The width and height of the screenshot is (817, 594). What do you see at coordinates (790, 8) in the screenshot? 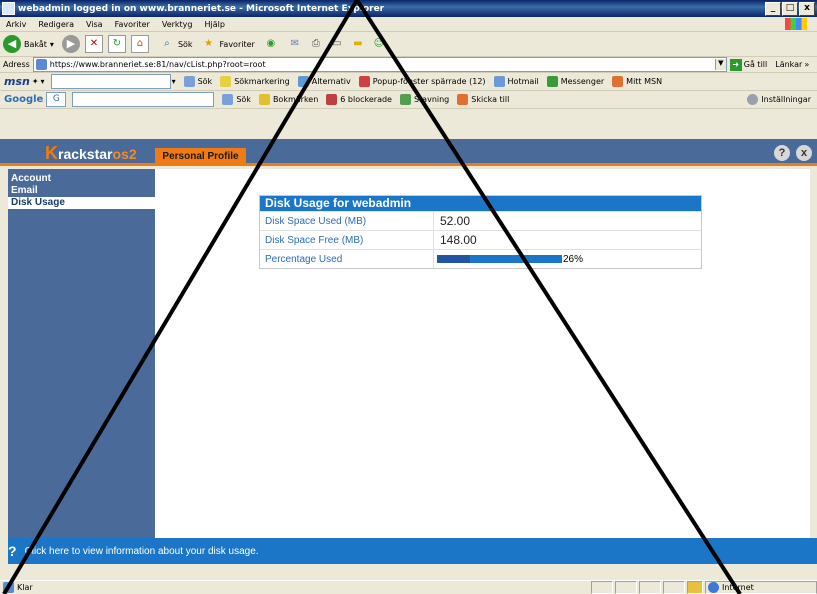
I see `maximize-button: □` at bounding box center [790, 8].